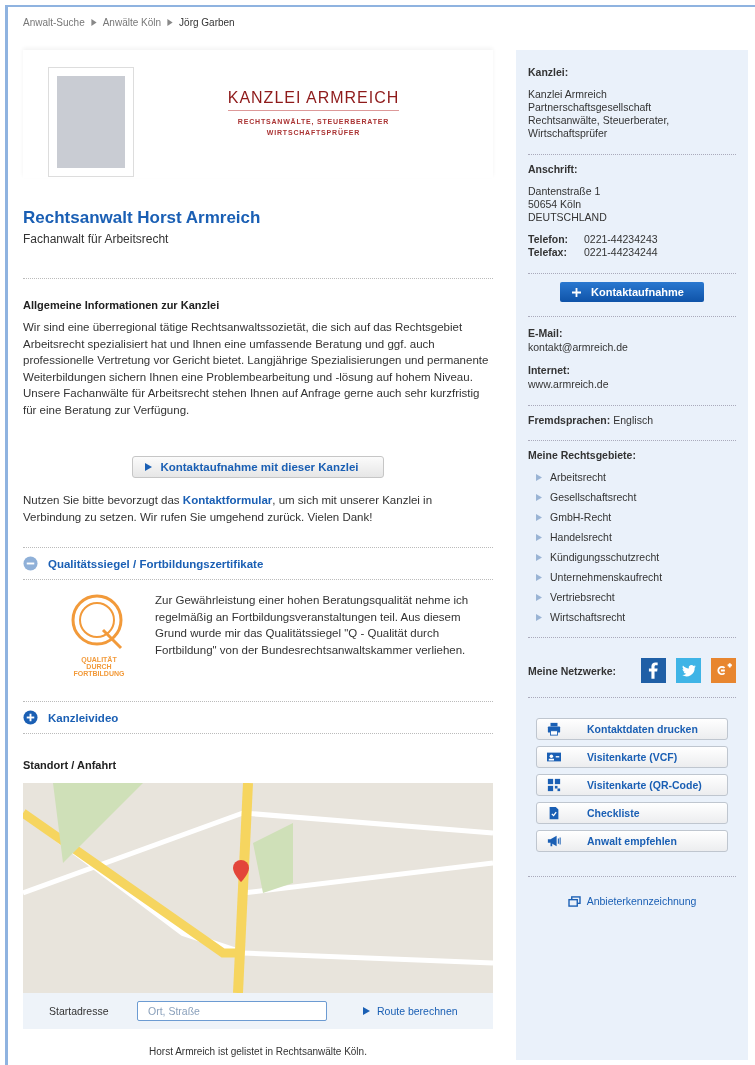 The height and width of the screenshot is (1065, 755). I want to click on accordion-header: Kanzleivideo, so click(258, 717).